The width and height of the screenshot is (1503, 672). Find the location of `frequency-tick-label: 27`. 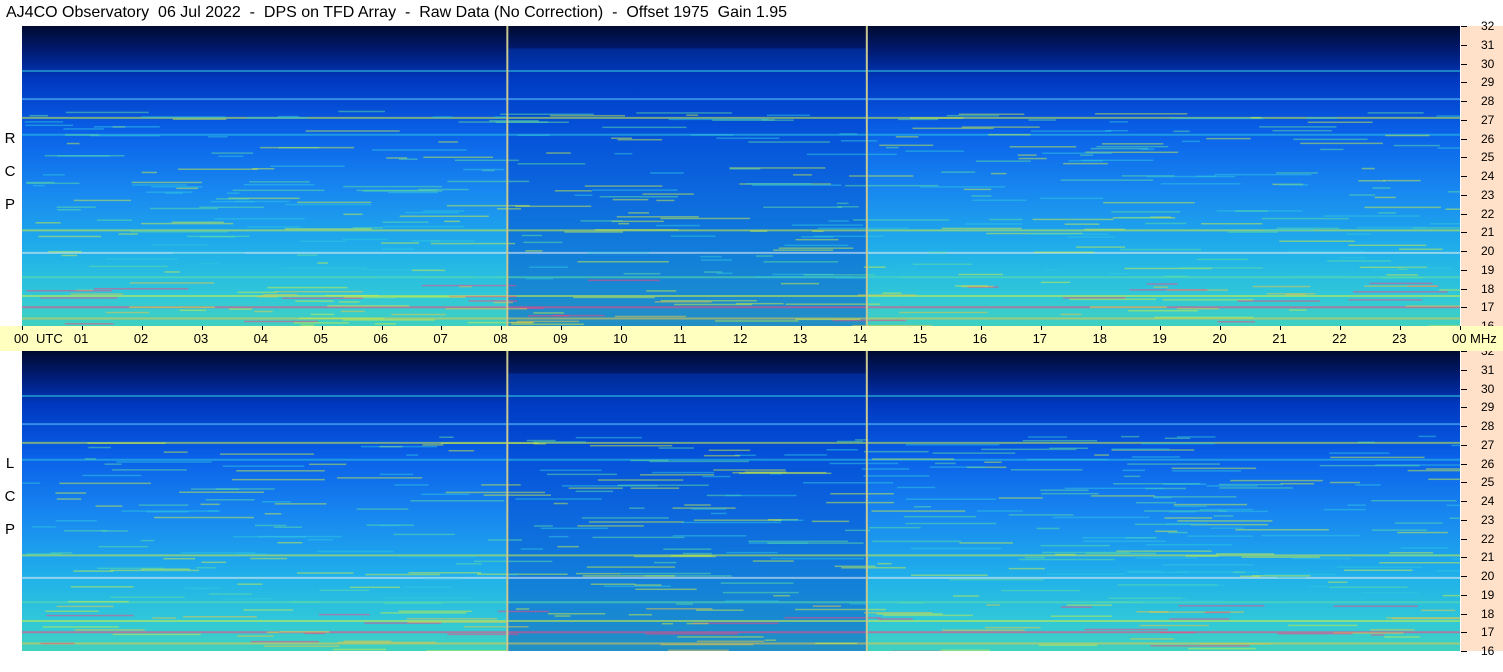

frequency-tick-label: 27 is located at coordinates (1488, 119).